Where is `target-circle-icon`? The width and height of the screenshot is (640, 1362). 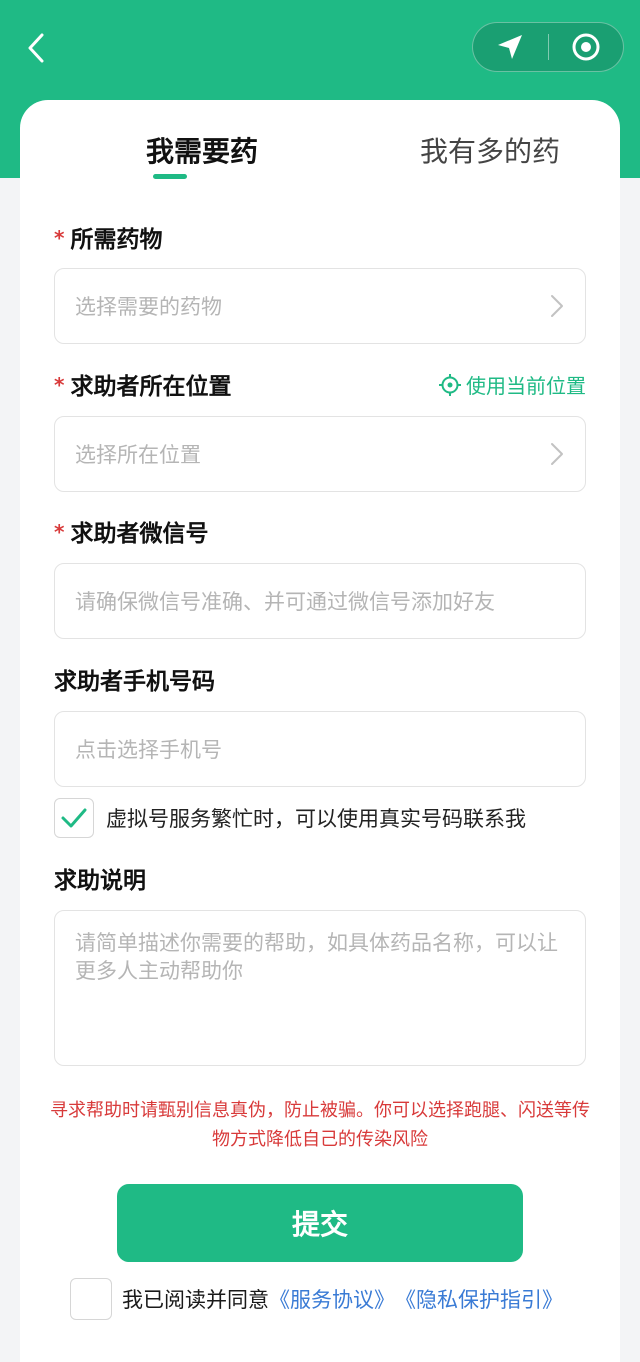
target-circle-icon is located at coordinates (586, 47).